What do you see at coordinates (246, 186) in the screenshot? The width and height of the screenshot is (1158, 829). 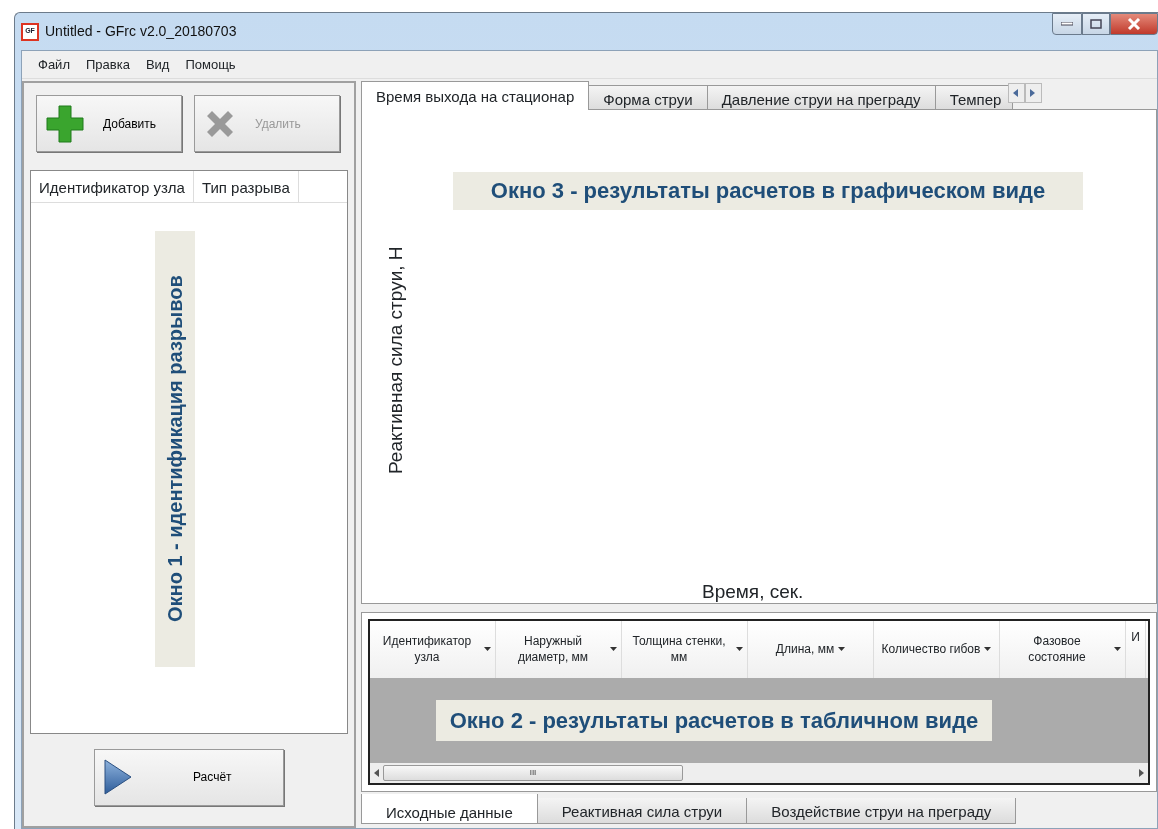 I see `column-header: Тип разрыва` at bounding box center [246, 186].